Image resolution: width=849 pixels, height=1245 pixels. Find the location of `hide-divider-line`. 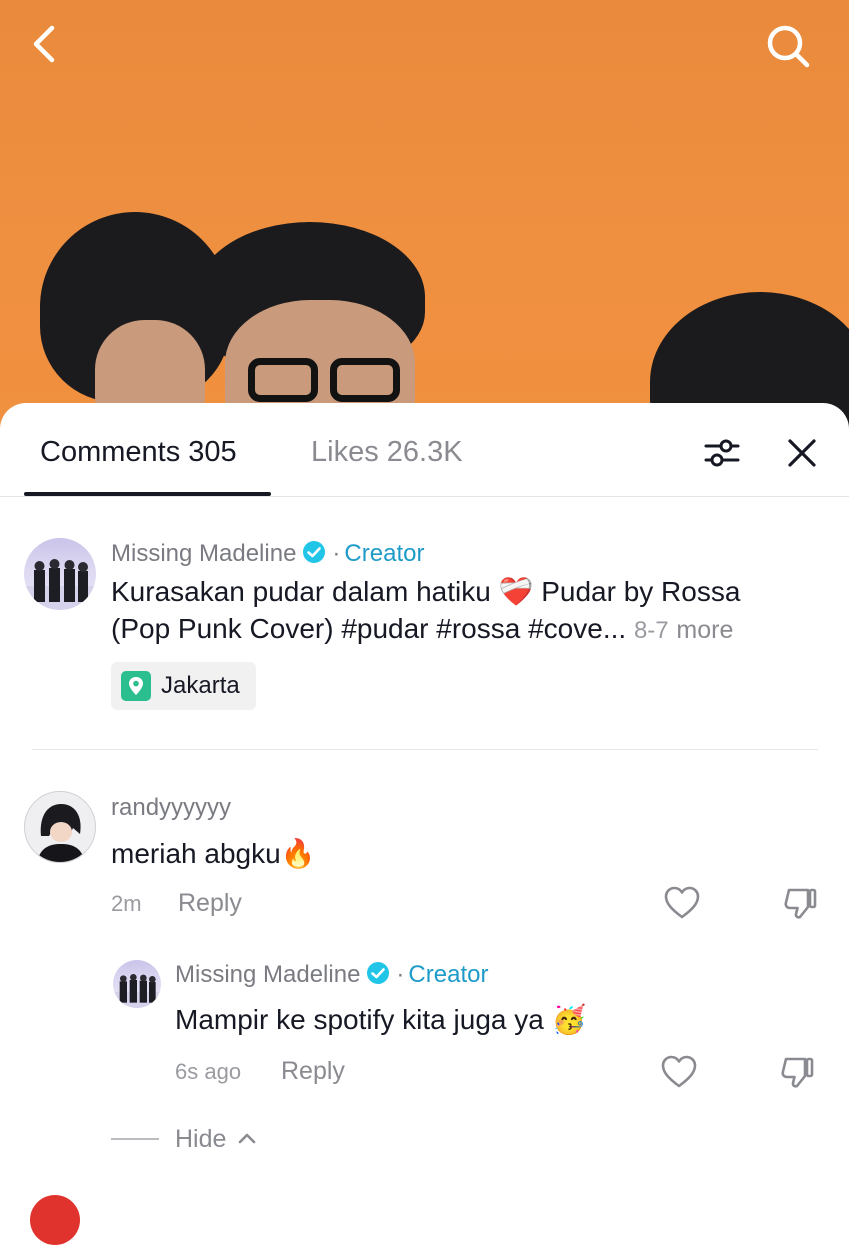

hide-divider-line is located at coordinates (135, 1139).